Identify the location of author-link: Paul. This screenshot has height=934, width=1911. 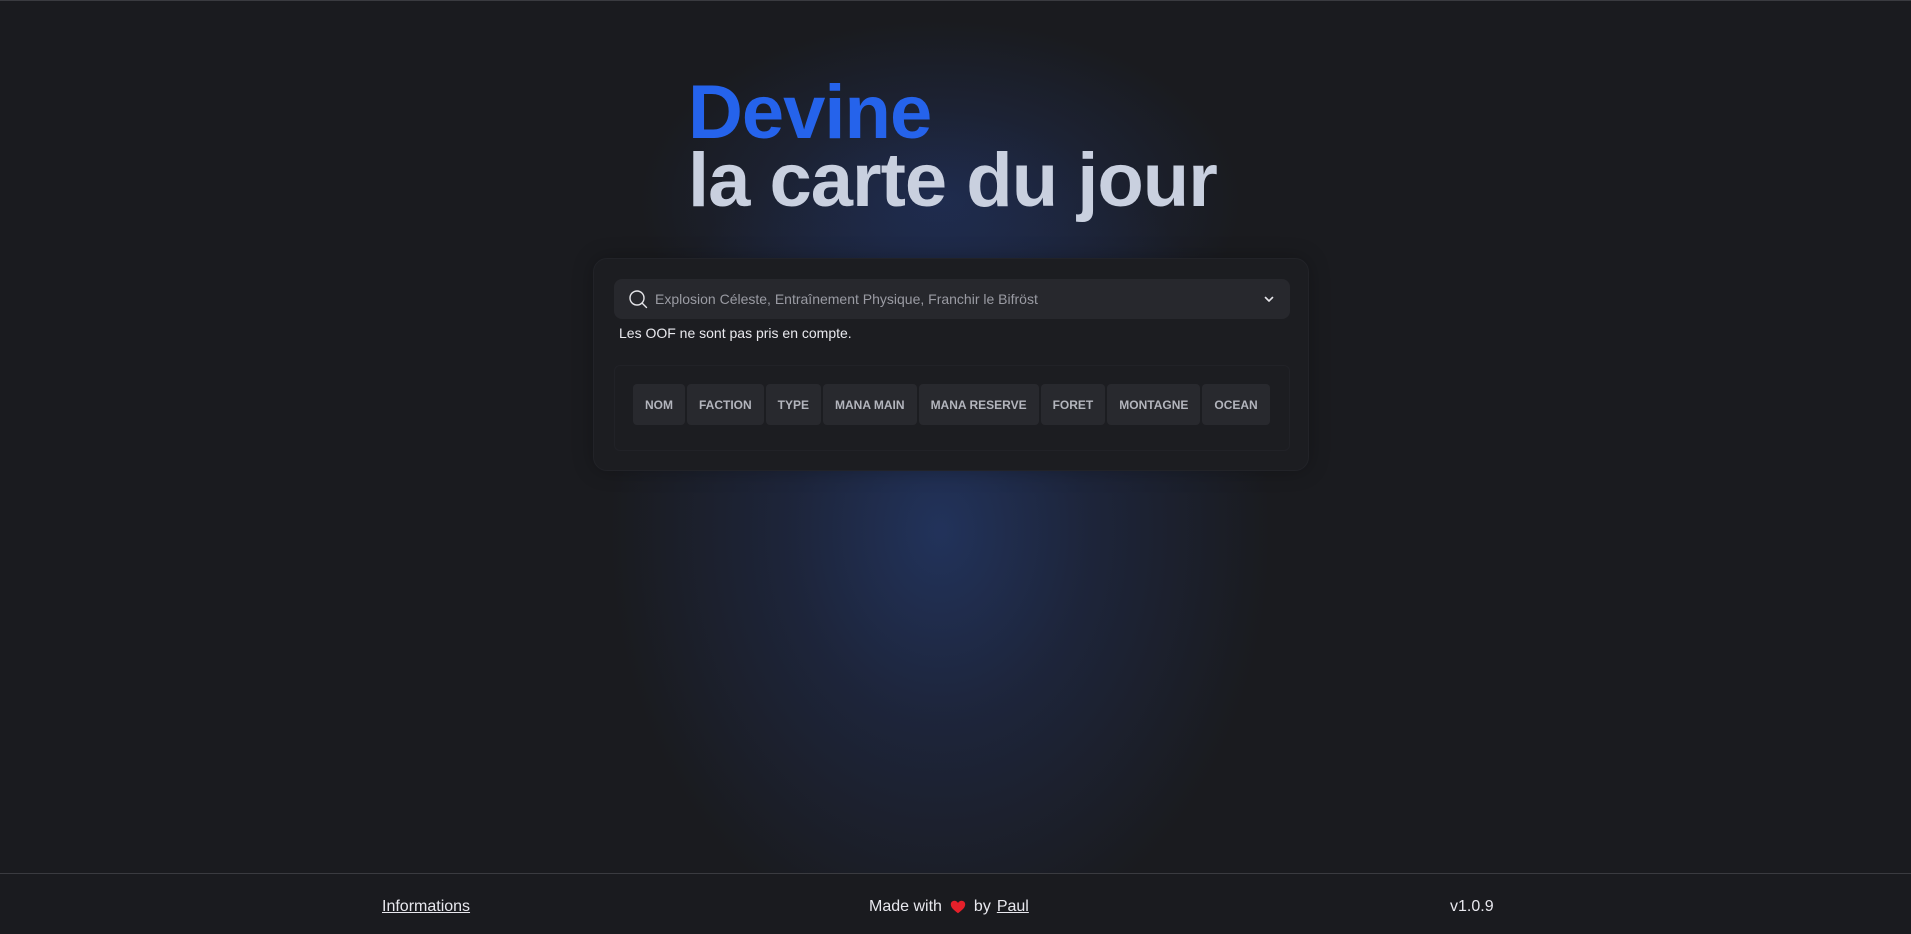
(1013, 907).